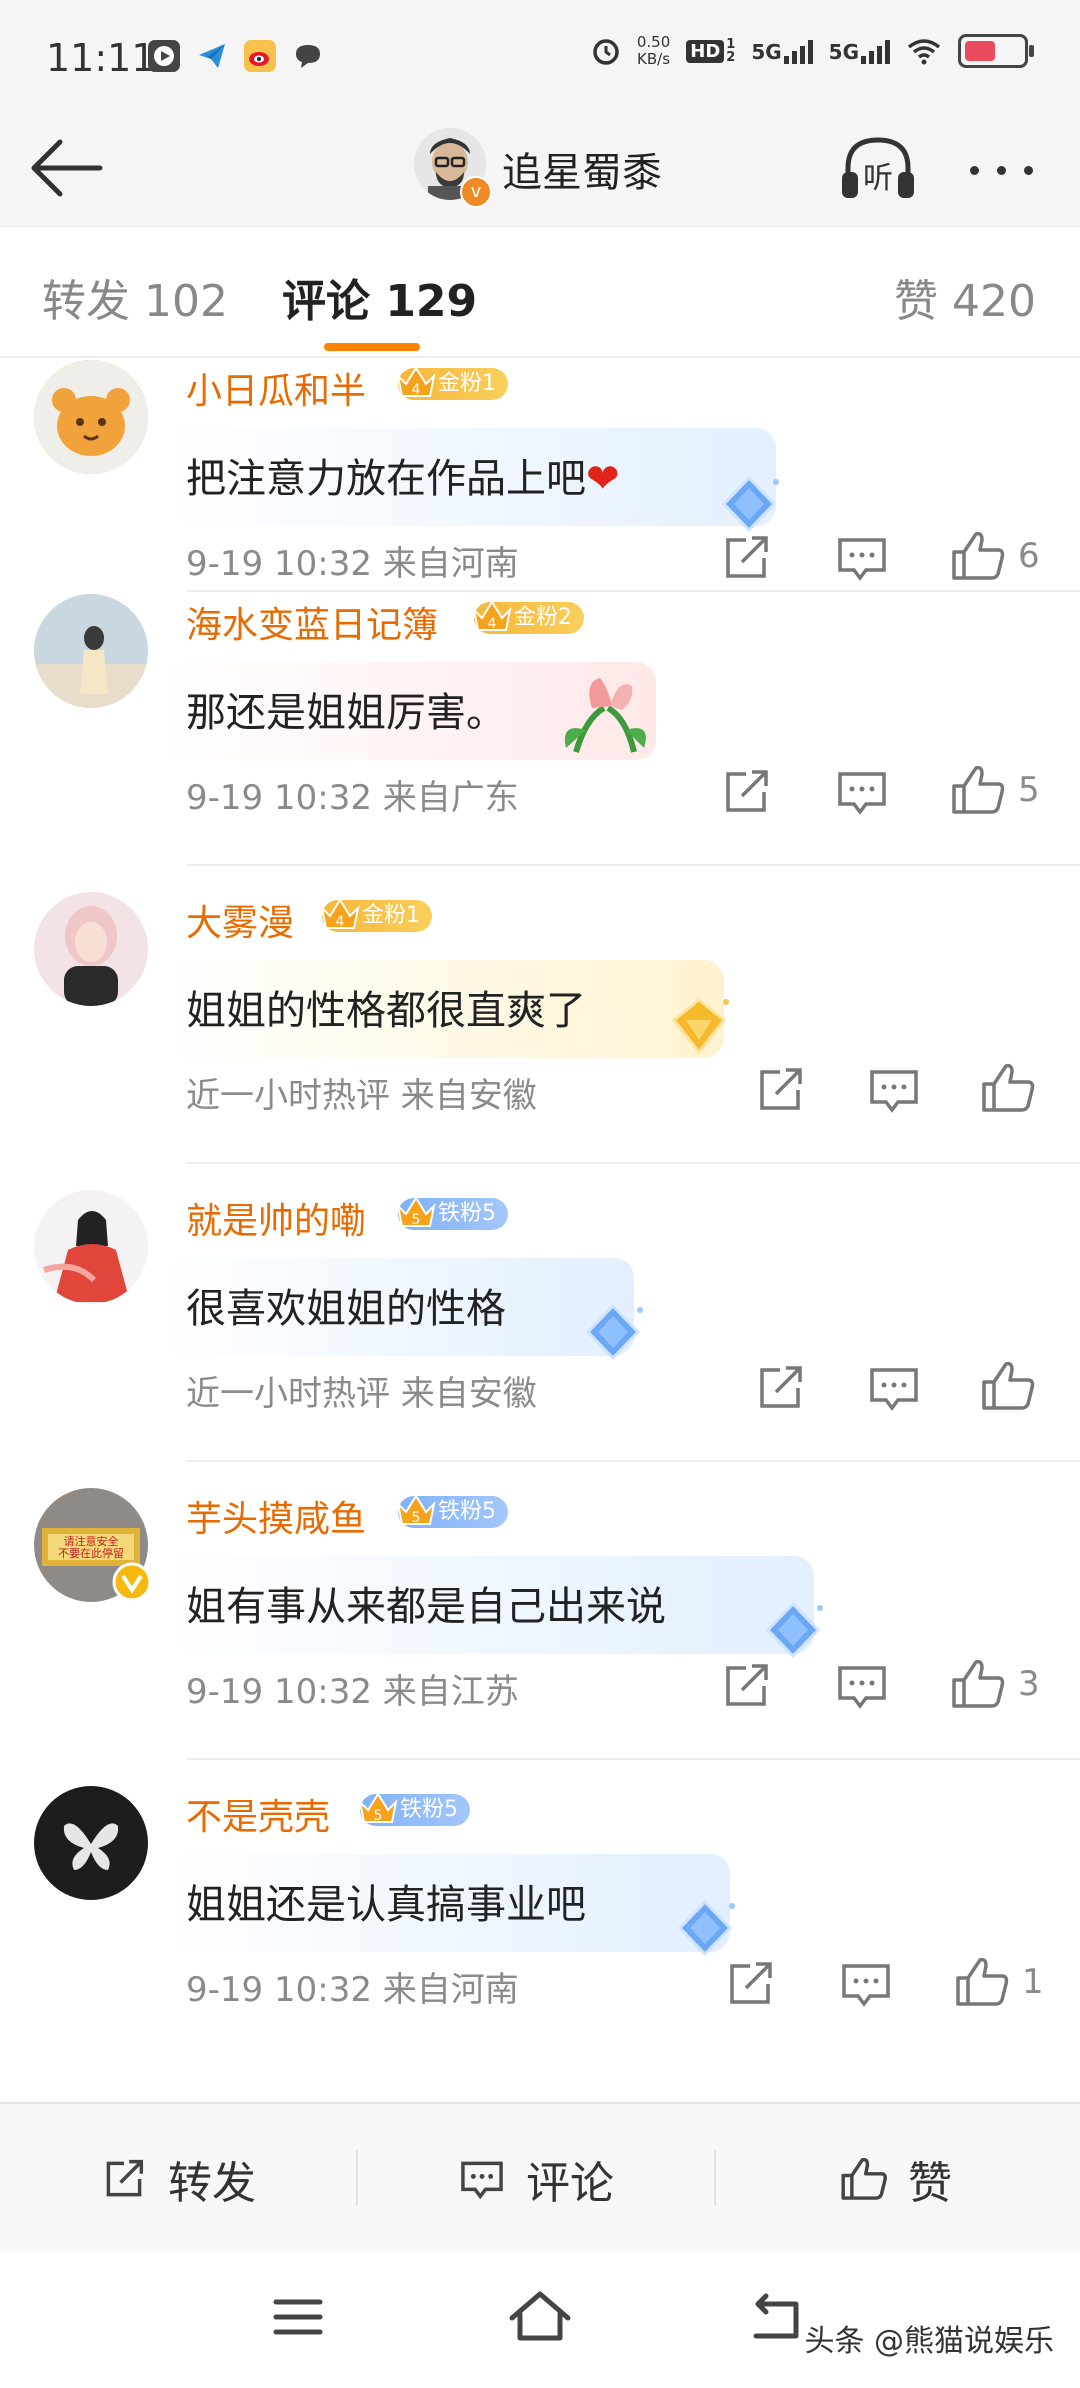 Image resolution: width=1080 pixels, height=2388 pixels. Describe the element at coordinates (535, 2179) in the screenshot. I see `comment-button: 评论` at that location.